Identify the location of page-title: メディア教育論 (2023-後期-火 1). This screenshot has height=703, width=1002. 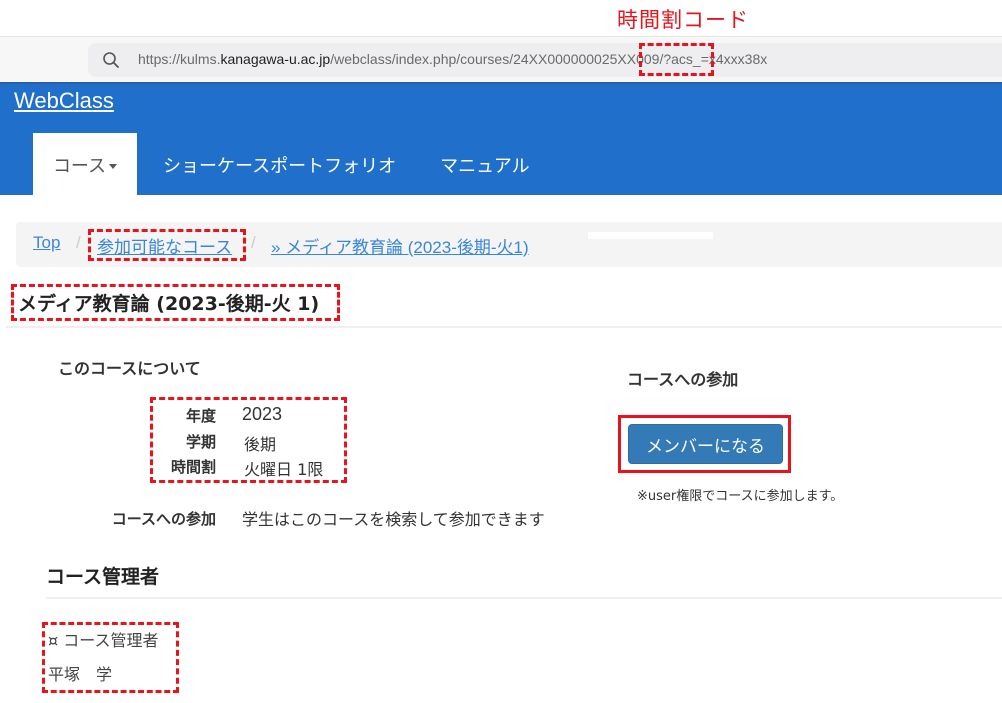
(169, 304).